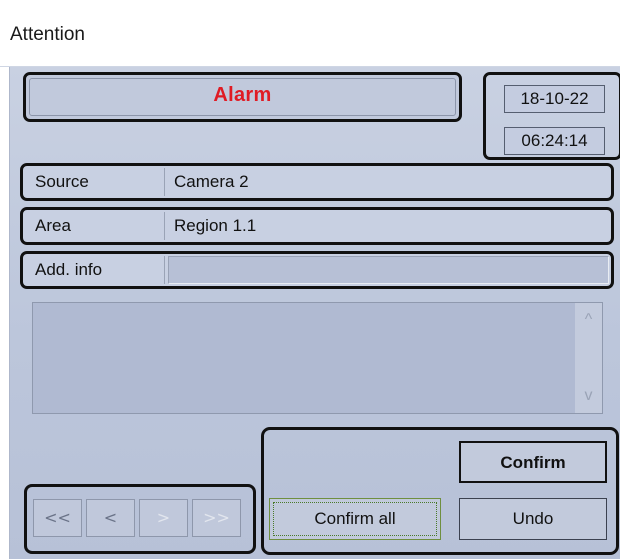 This screenshot has width=620, height=559. What do you see at coordinates (554, 99) in the screenshot?
I see `alarm-date: 18-10-22` at bounding box center [554, 99].